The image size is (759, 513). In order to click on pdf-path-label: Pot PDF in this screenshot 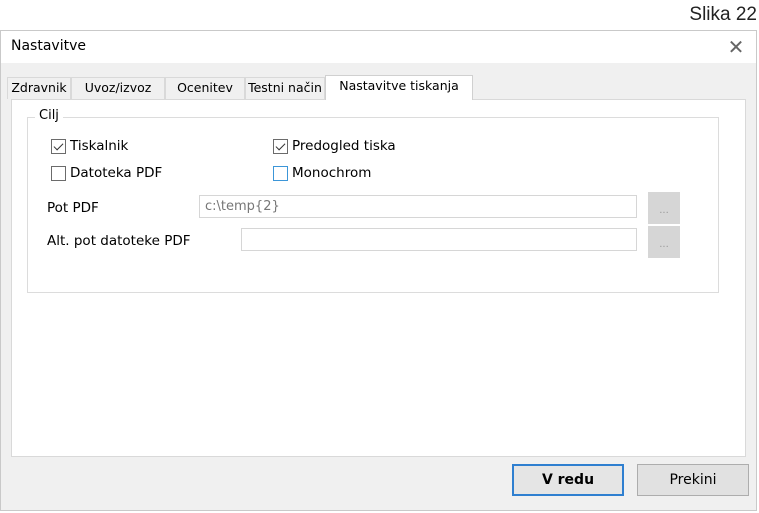, I will do `click(73, 208)`.